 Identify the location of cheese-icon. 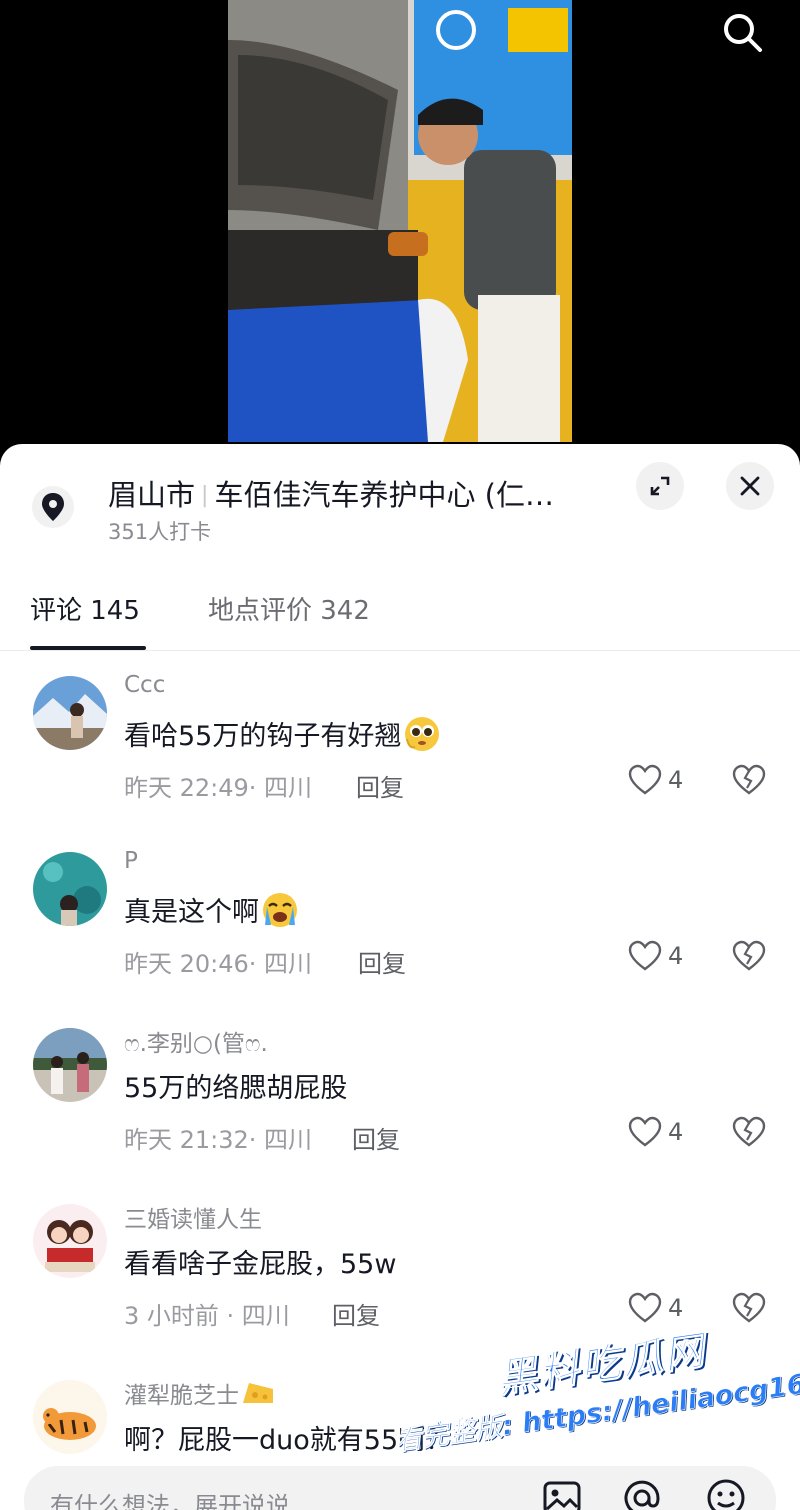
(258, 1393).